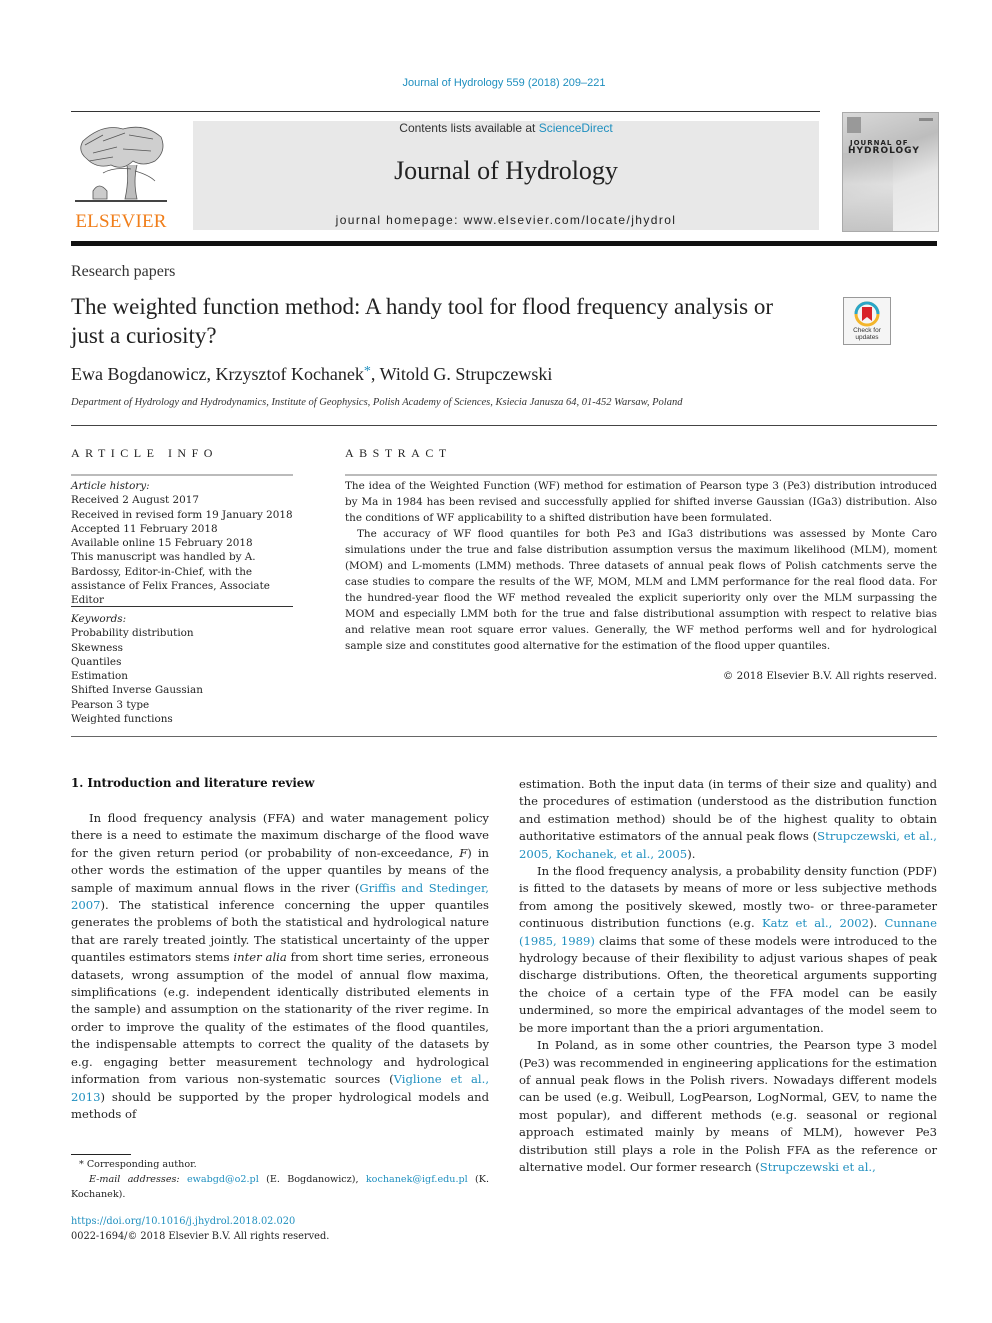 The height and width of the screenshot is (1323, 992). What do you see at coordinates (186, 633) in the screenshot?
I see `keyword: Probability distribution` at bounding box center [186, 633].